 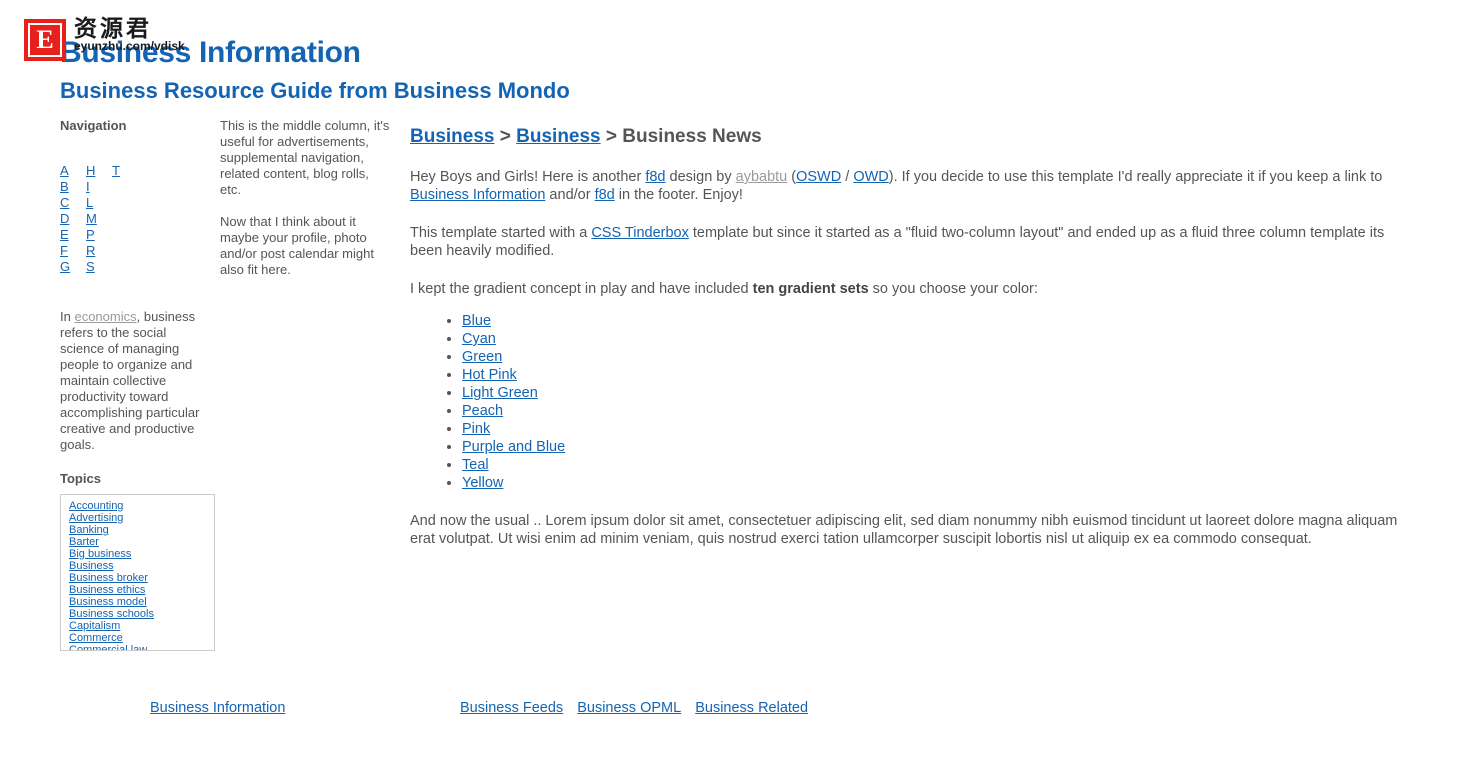 I want to click on f8d-link-2: f8d, so click(x=605, y=195).